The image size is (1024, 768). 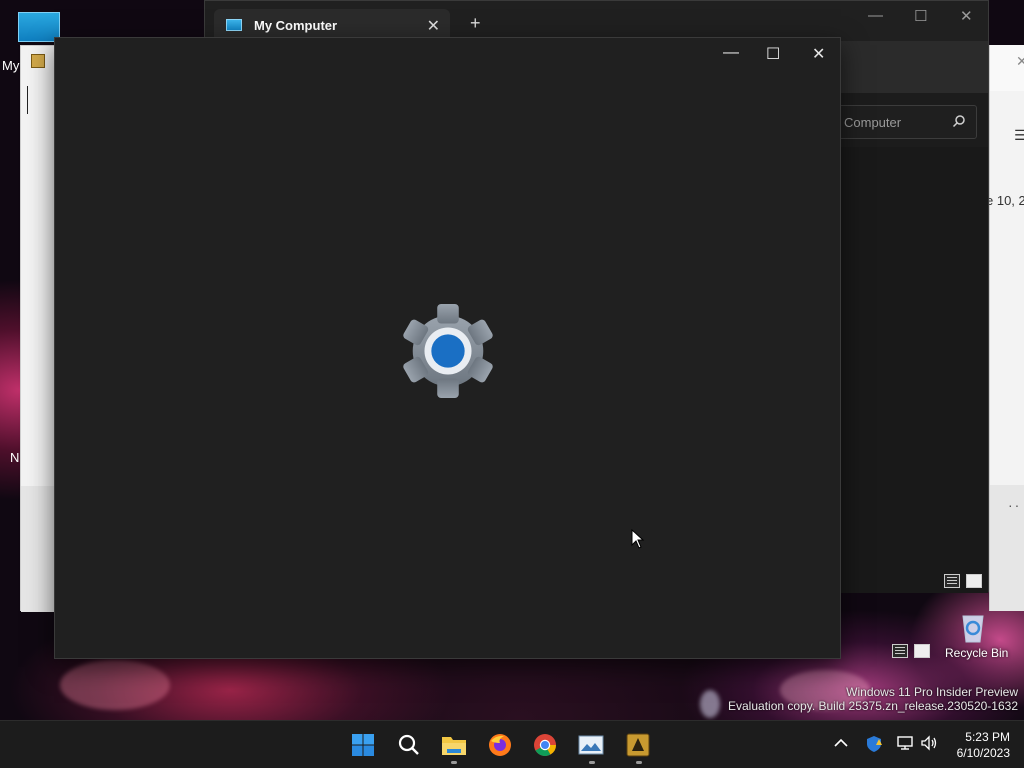 I want to click on chevron-up-icon, so click(x=841, y=743).